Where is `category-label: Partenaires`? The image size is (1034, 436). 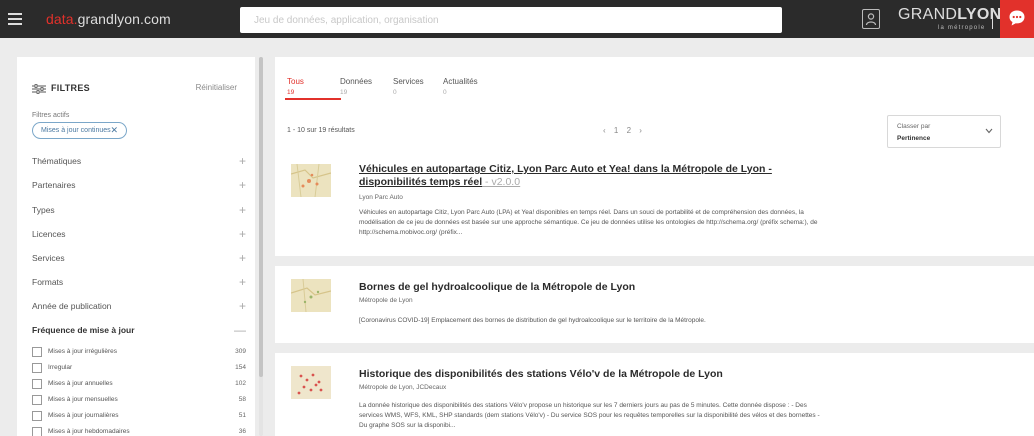
category-label: Partenaires is located at coordinates (54, 185).